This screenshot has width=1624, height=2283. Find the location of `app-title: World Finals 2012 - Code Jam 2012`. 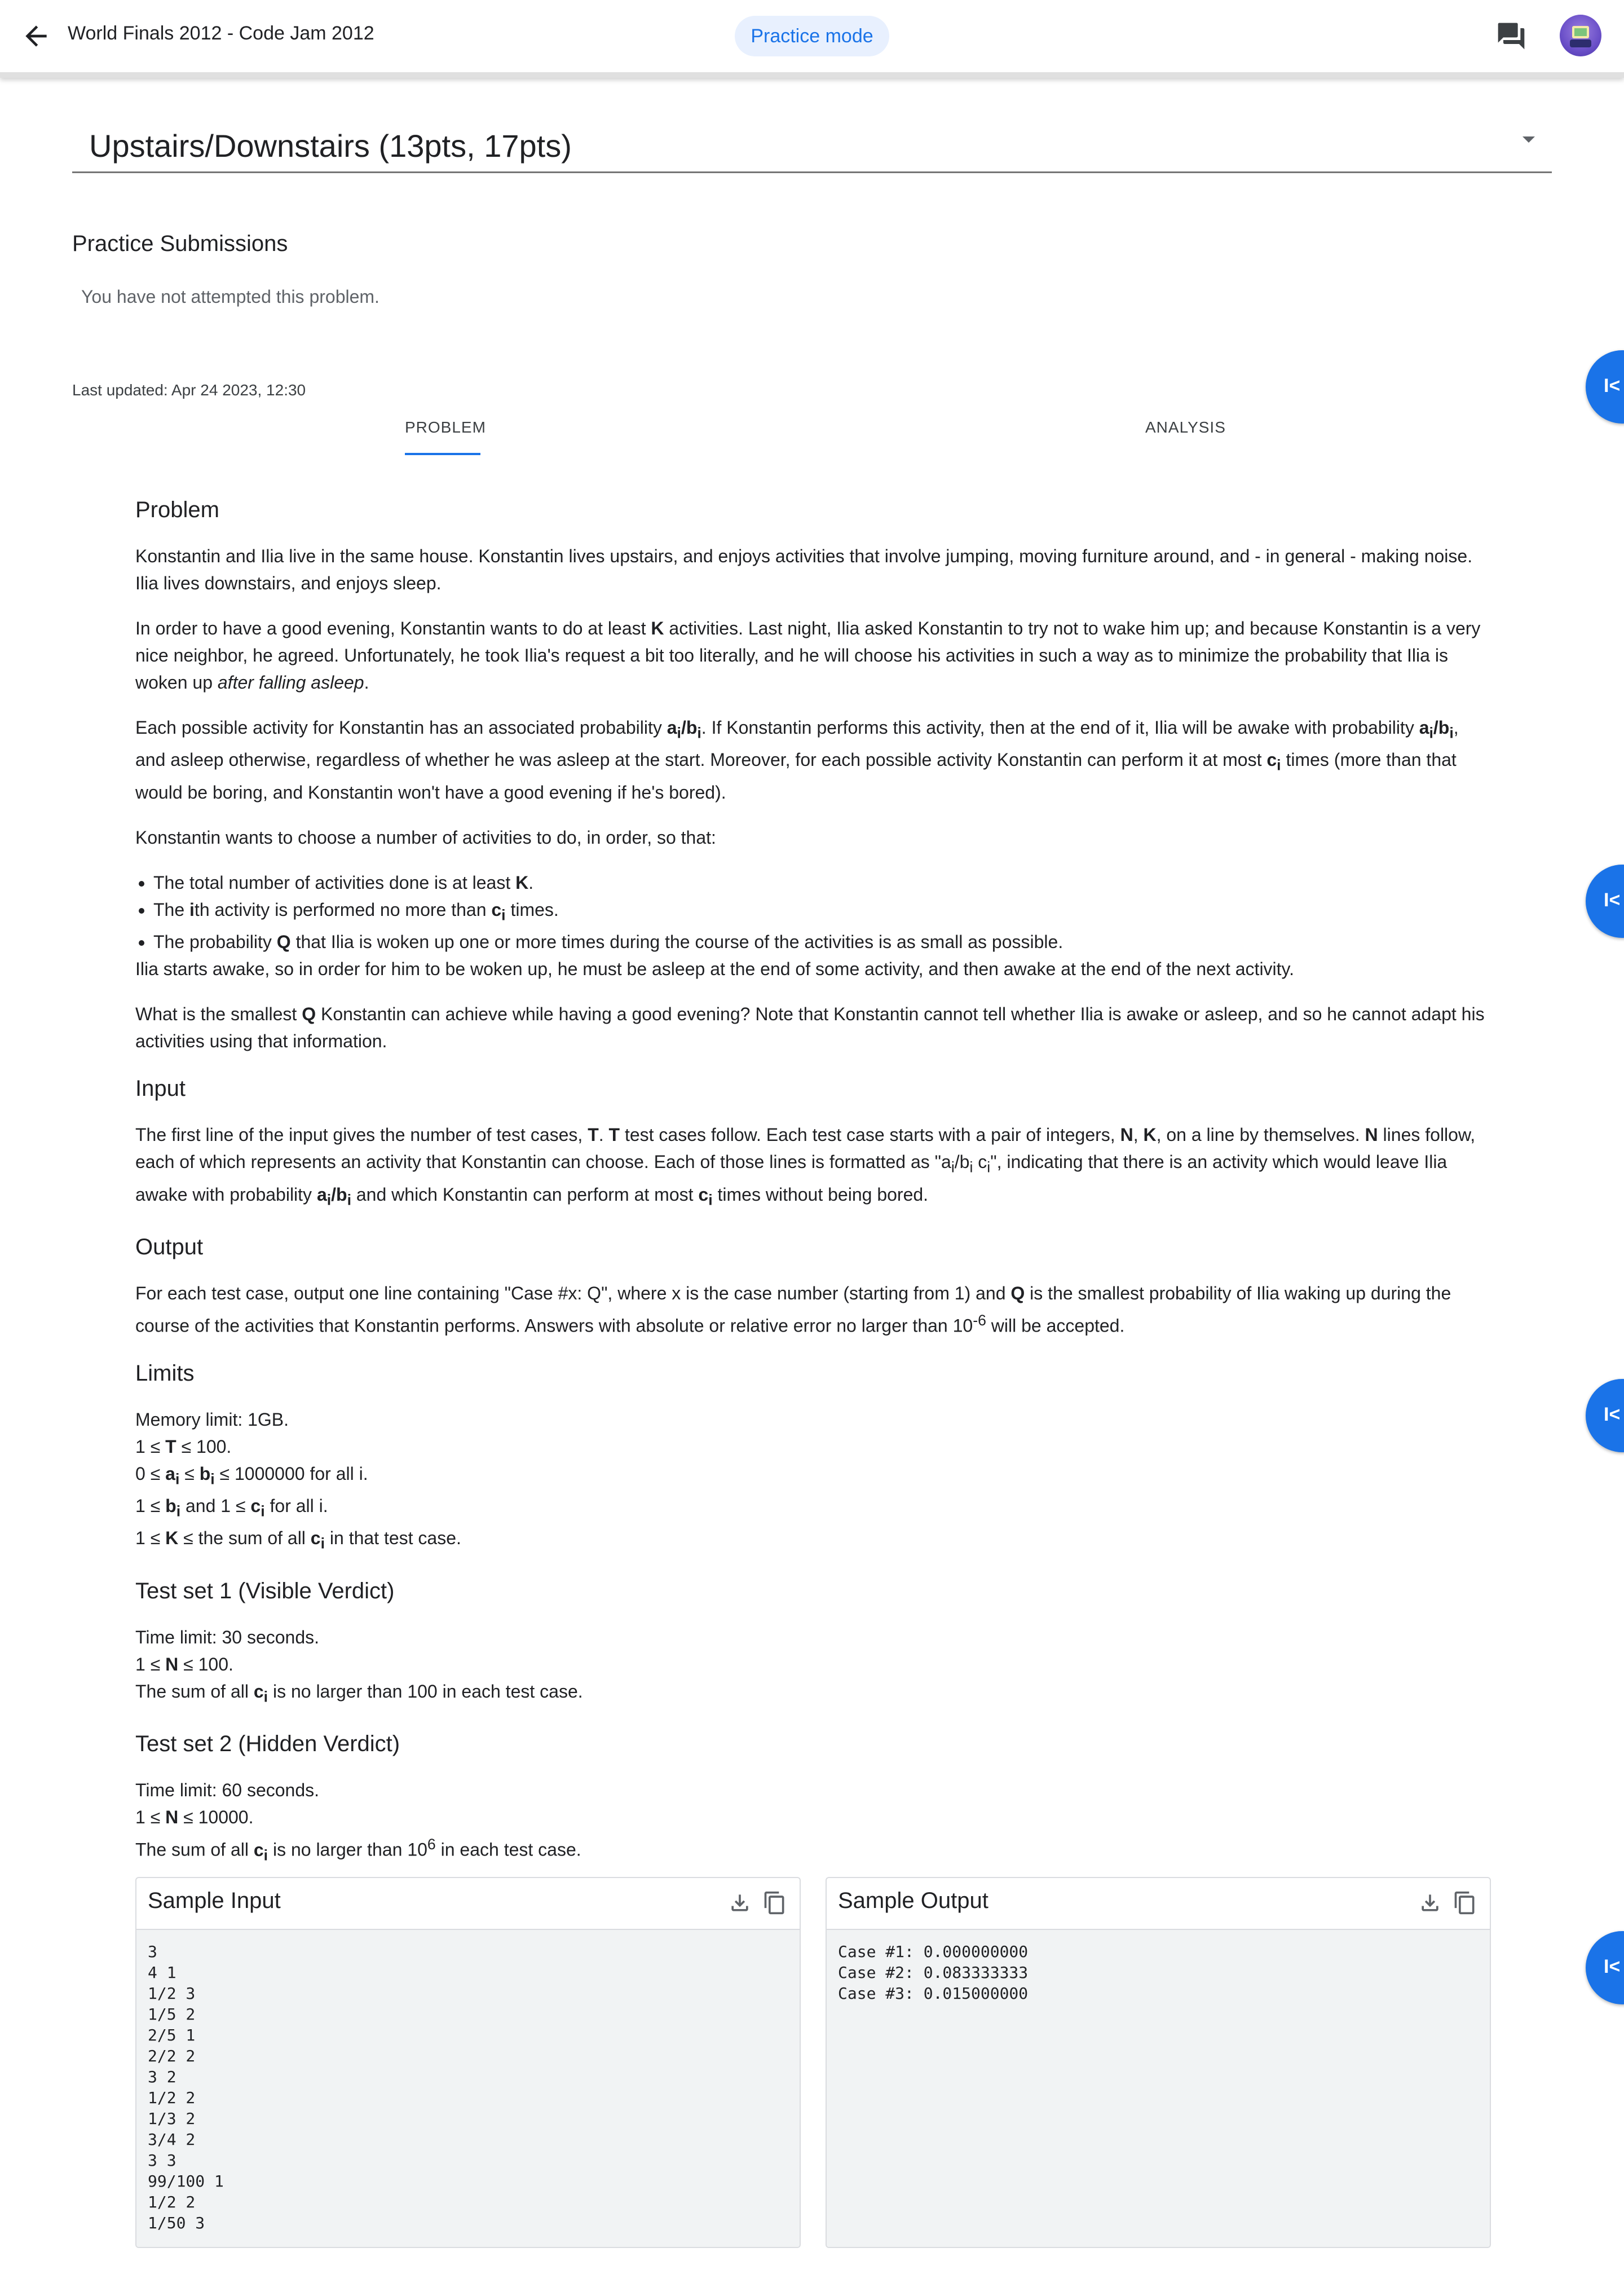

app-title: World Finals 2012 - Code Jam 2012 is located at coordinates (221, 33).